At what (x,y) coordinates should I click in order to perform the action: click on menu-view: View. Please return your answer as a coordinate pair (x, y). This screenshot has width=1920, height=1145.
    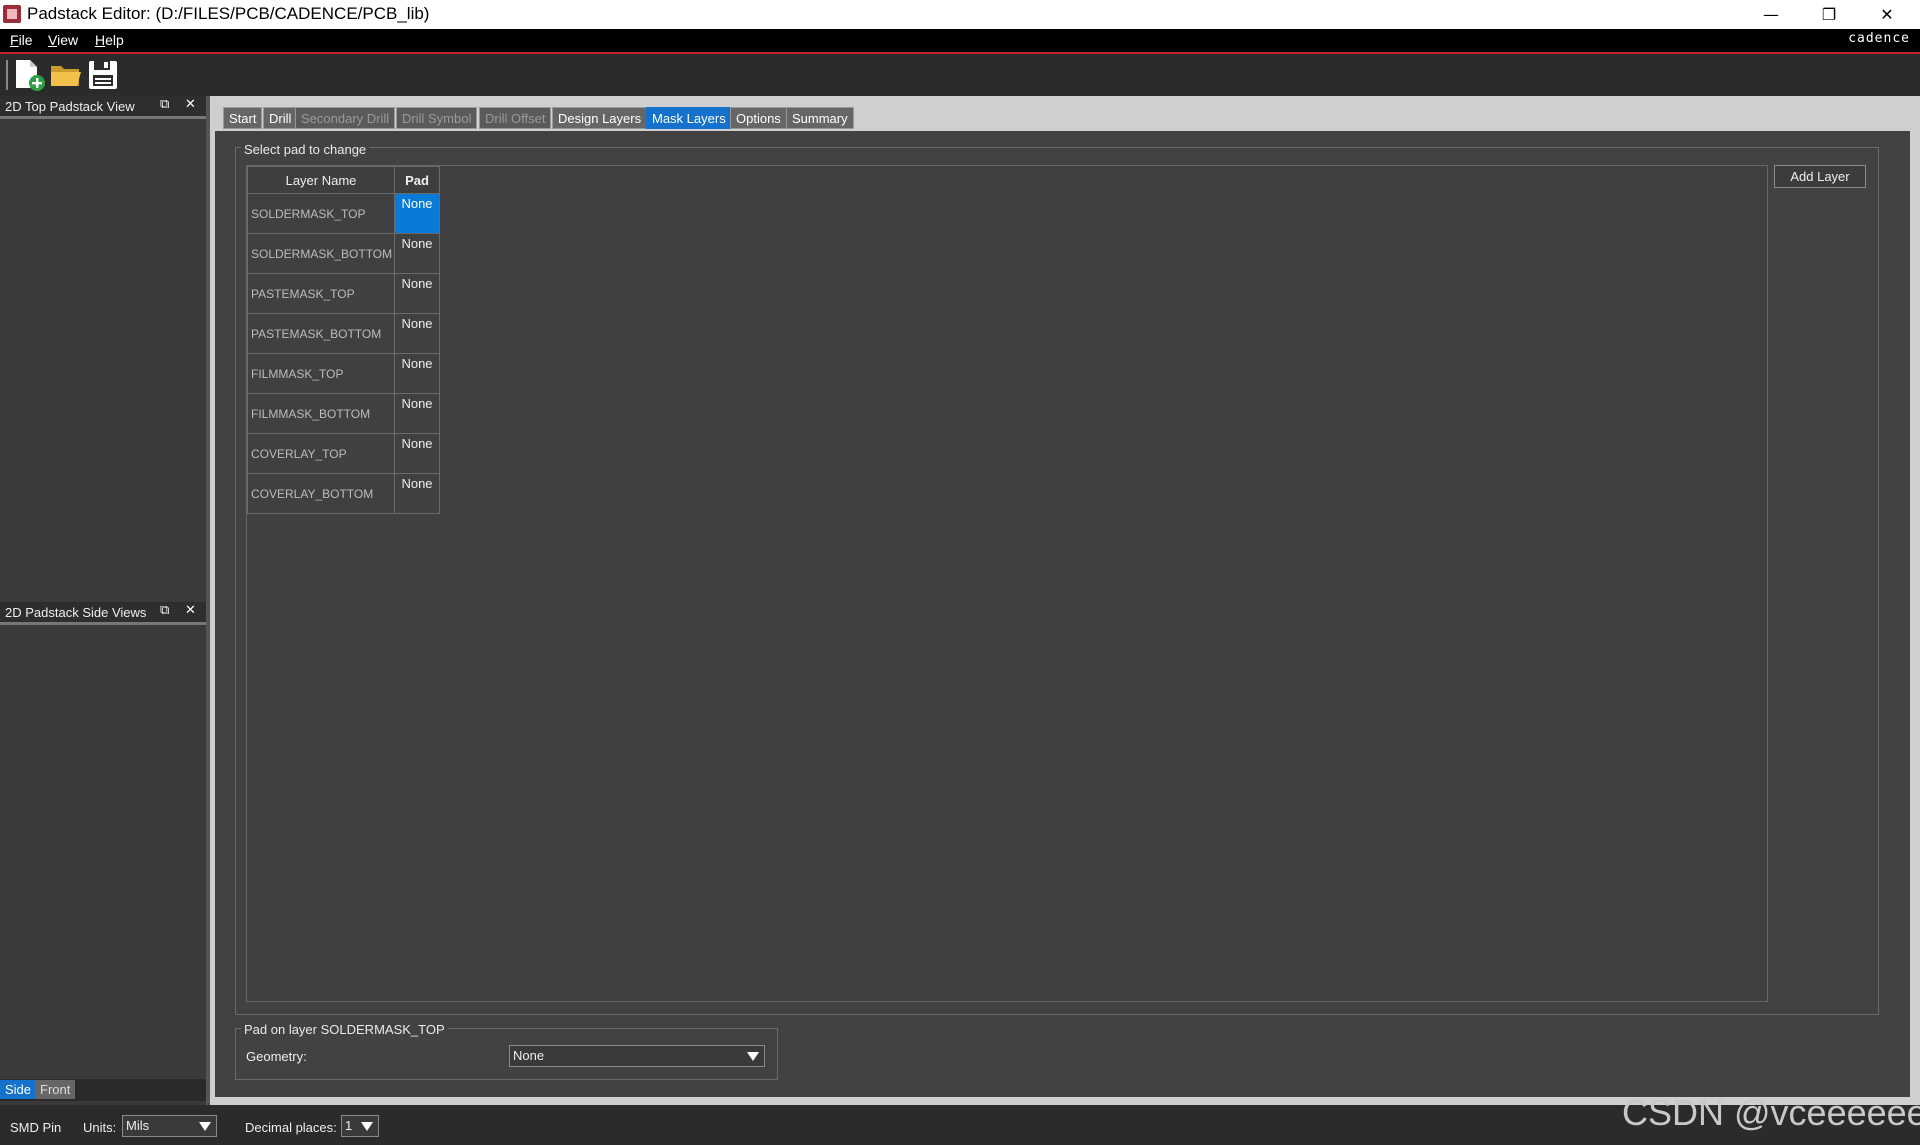
    Looking at the image, I should click on (63, 40).